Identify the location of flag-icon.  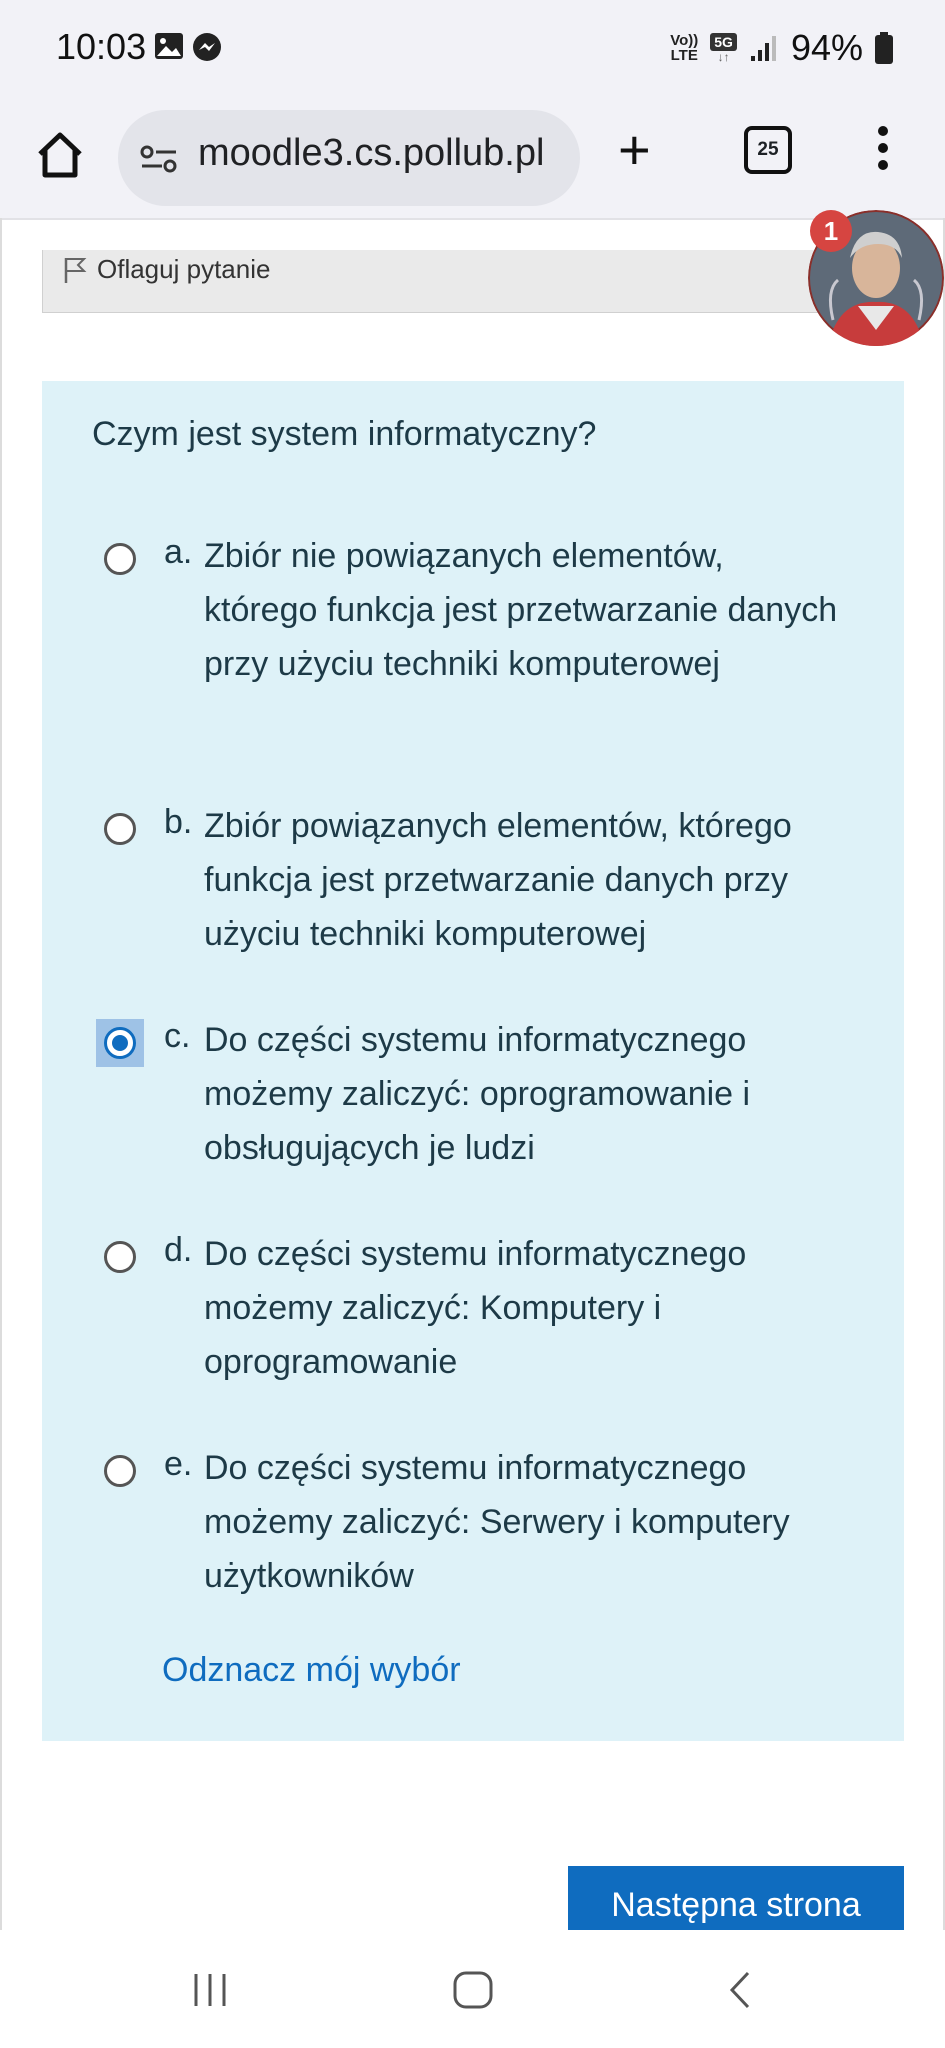
(75, 270).